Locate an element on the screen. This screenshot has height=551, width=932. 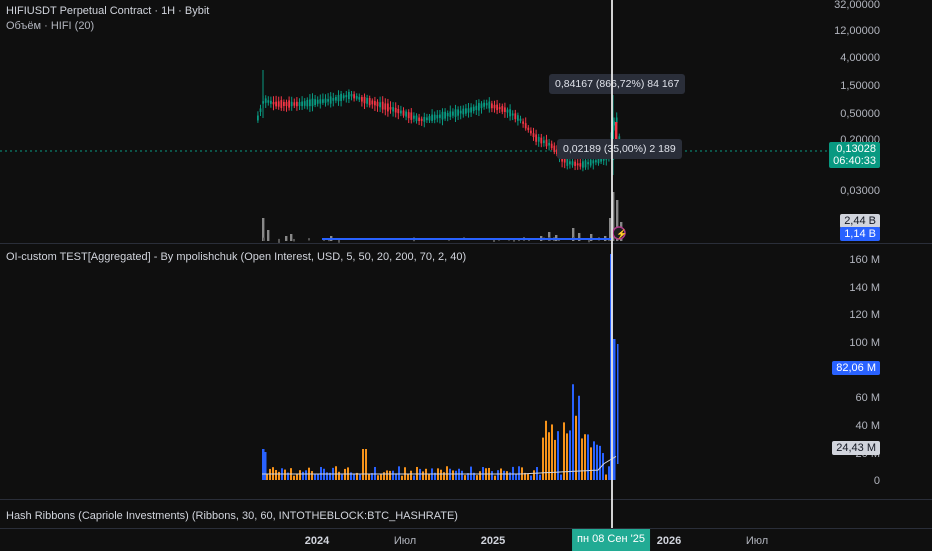
tooltip-top: 0,84167 (866,72%) 84 167 is located at coordinates (617, 84).